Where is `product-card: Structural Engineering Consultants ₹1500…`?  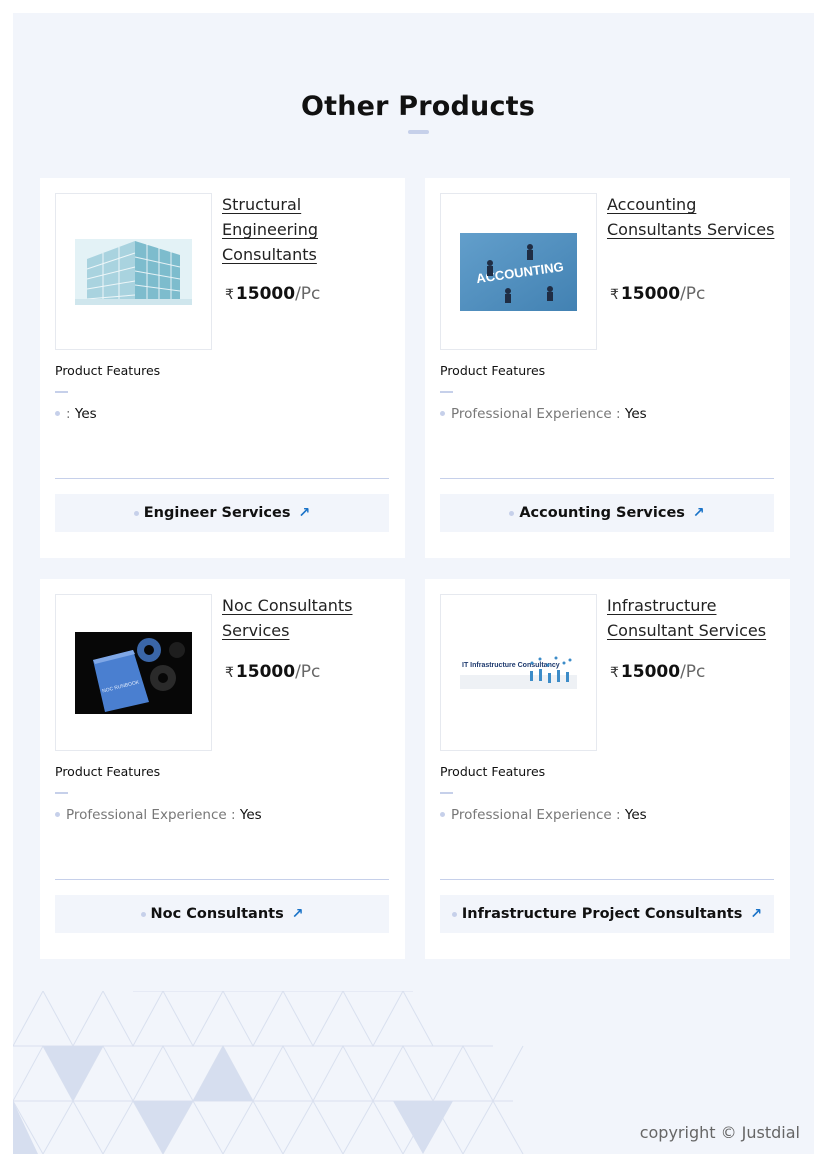 product-card: Structural Engineering Consultants ₹1500… is located at coordinates (222, 368).